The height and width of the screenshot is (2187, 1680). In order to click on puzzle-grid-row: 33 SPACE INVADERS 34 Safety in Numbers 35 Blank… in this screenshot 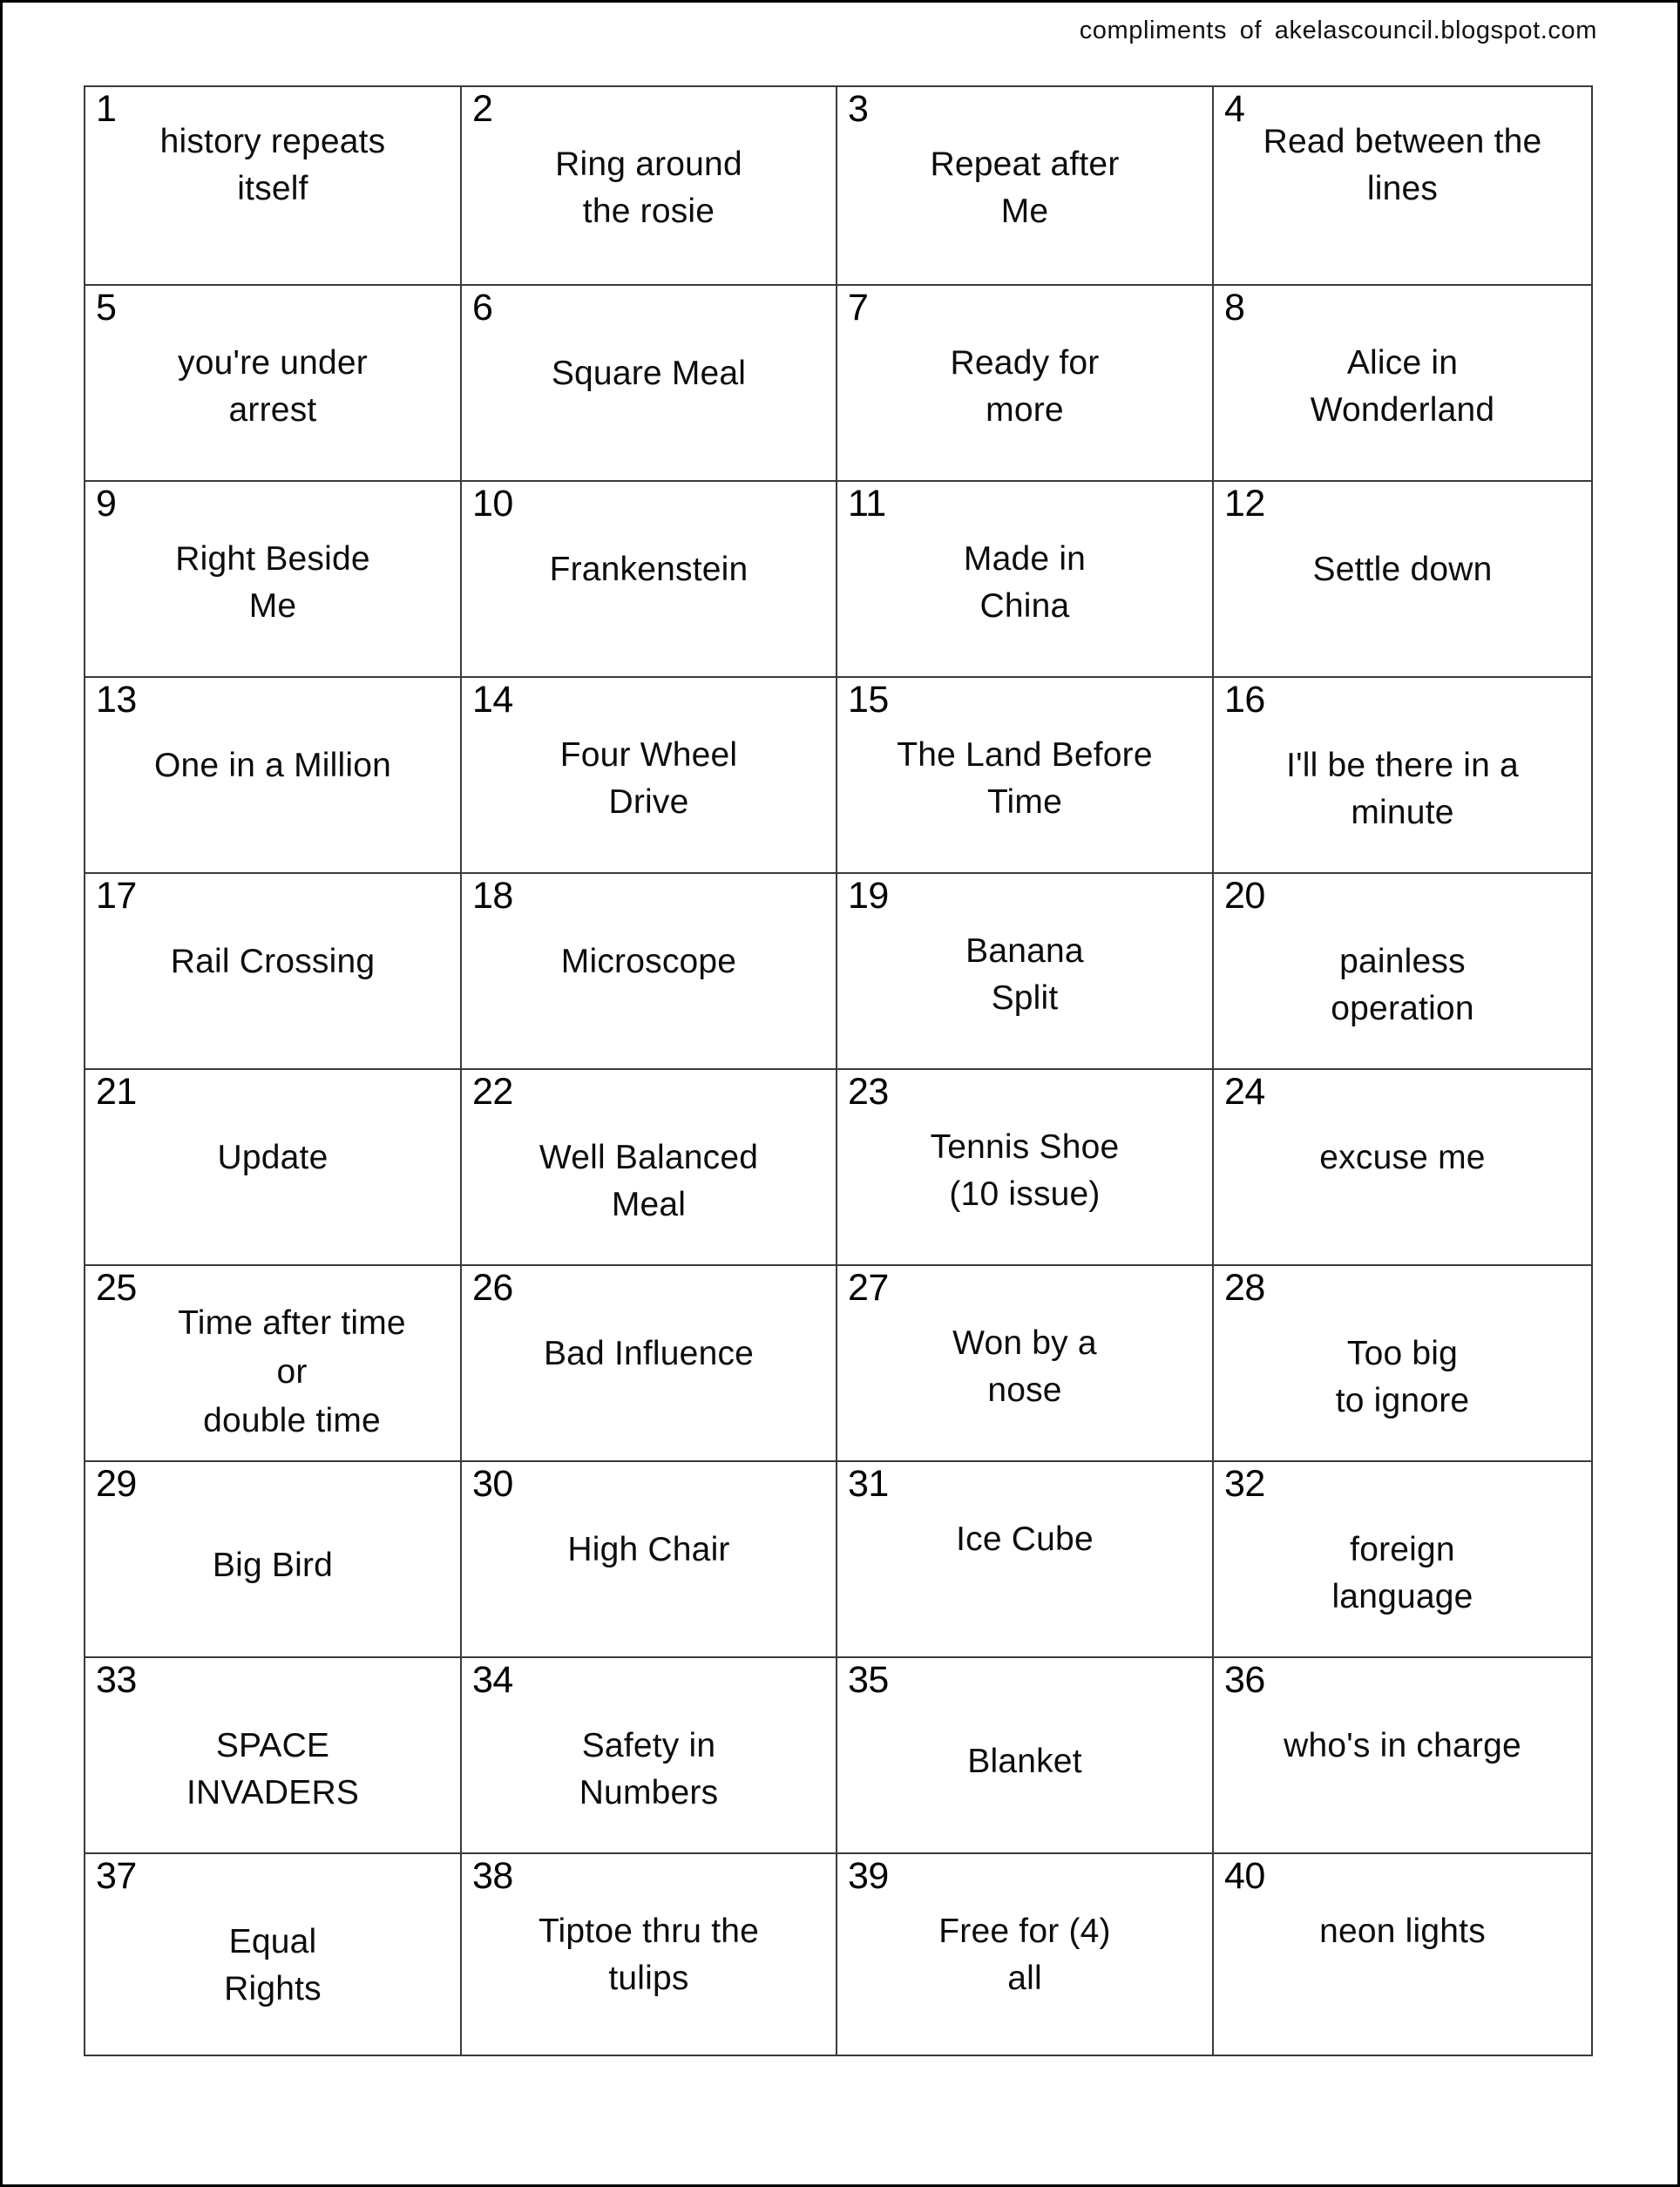, I will do `click(838, 1755)`.